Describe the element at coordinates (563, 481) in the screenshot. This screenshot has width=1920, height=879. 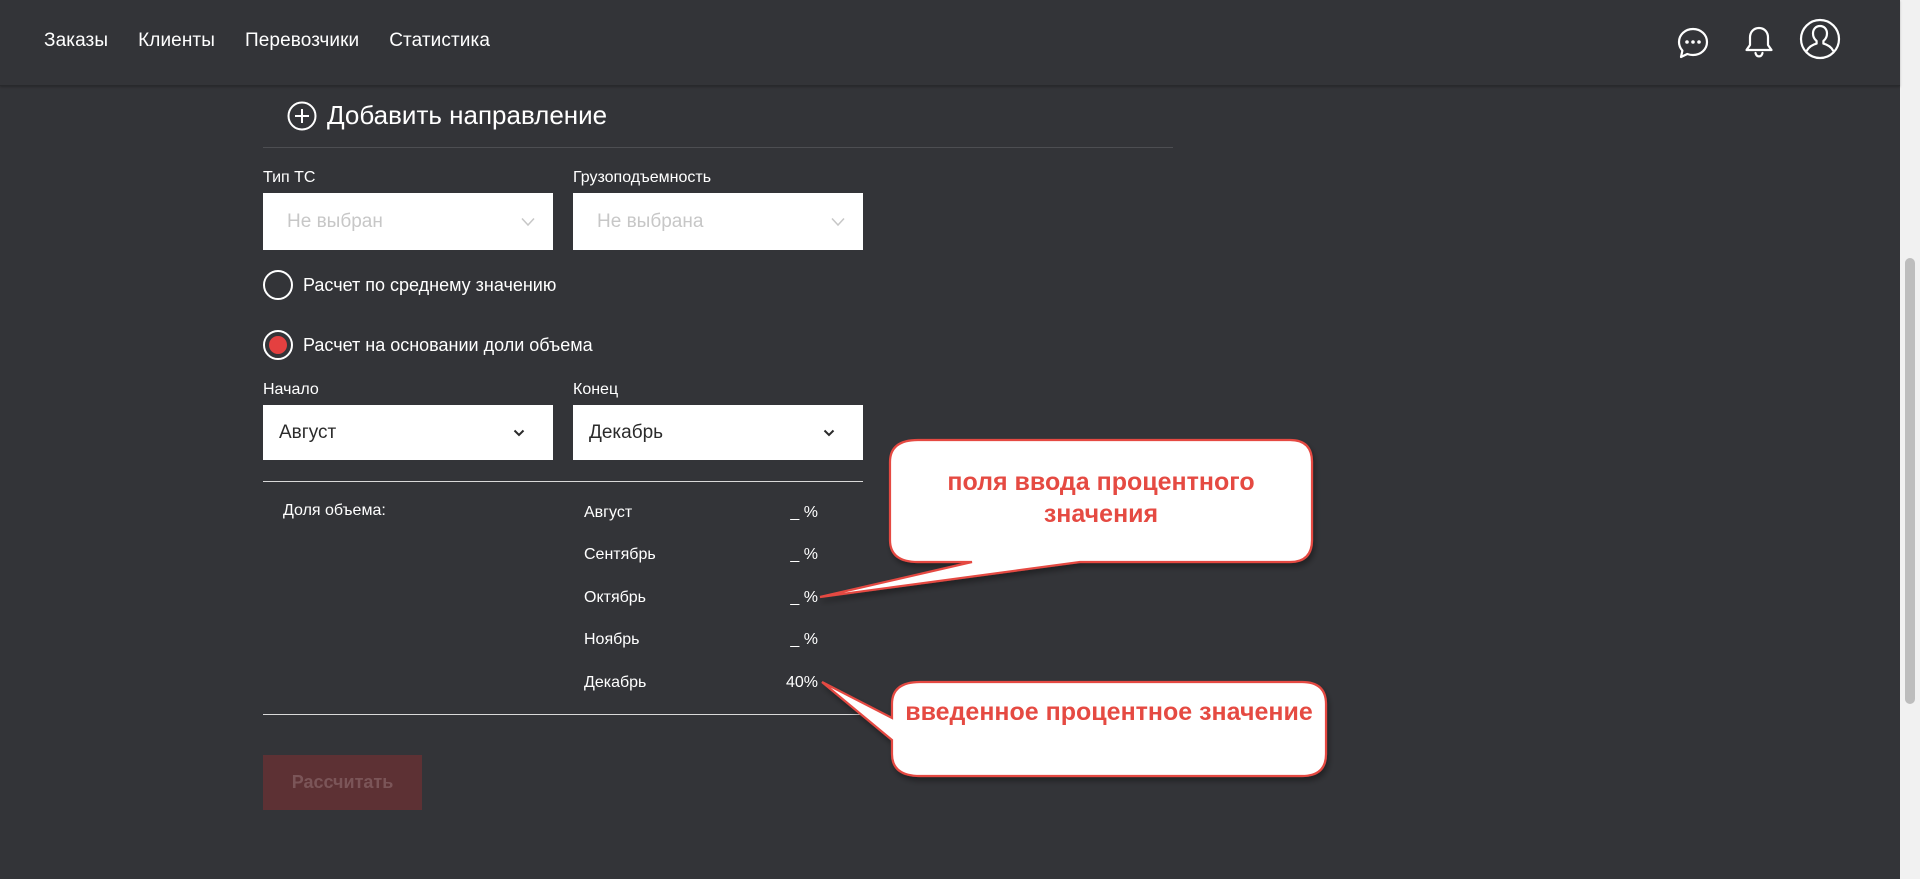
I see `table-divider-top` at that location.